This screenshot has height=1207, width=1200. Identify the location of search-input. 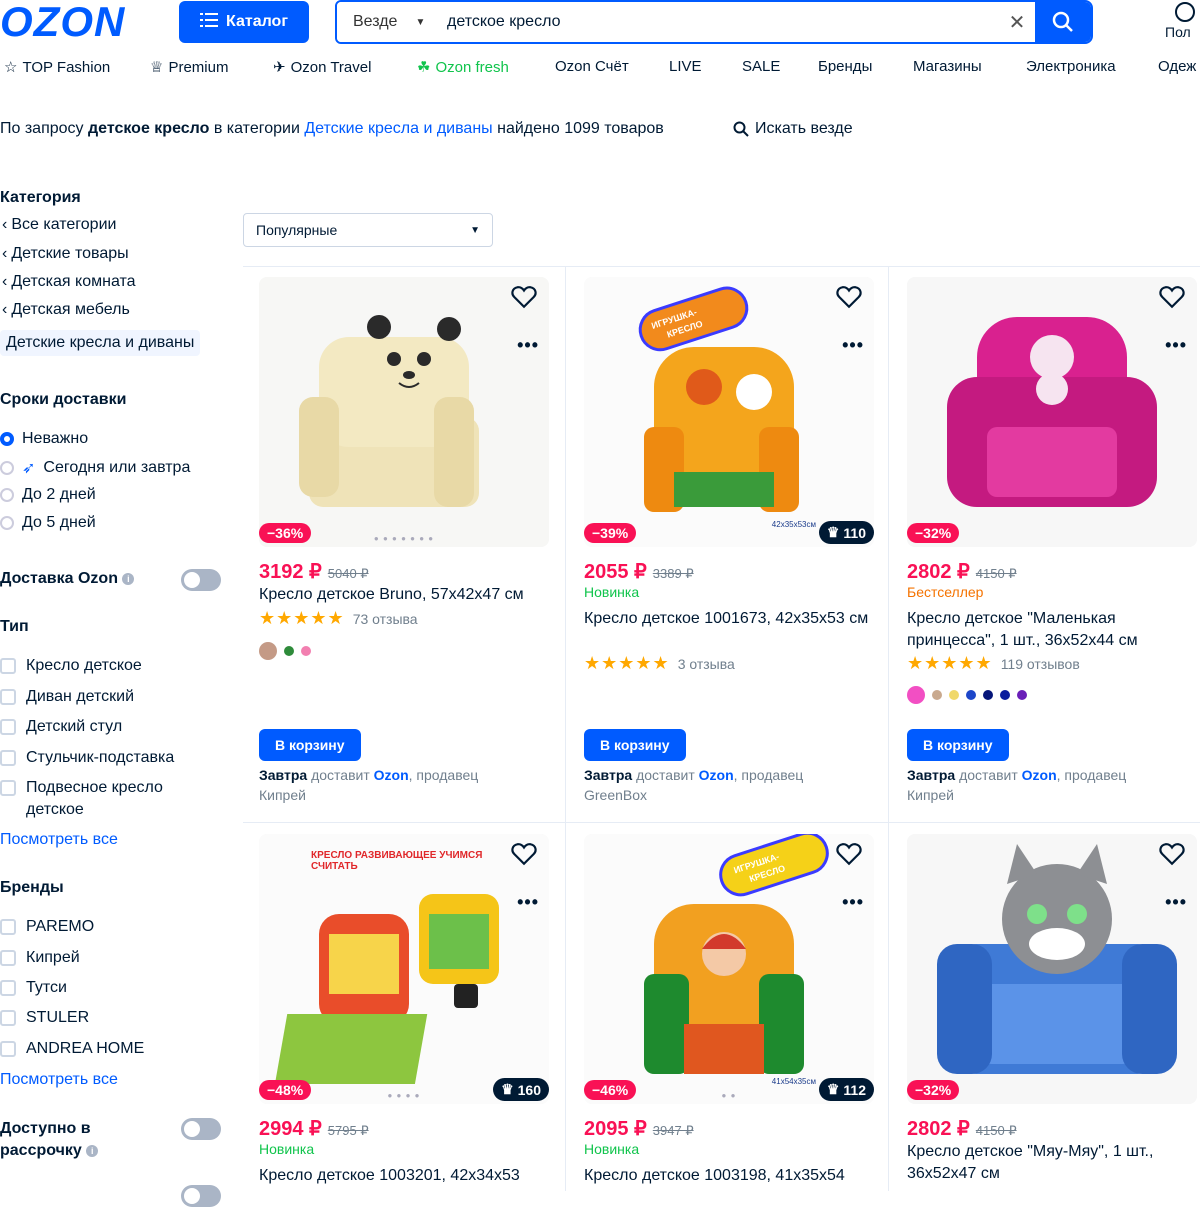
(718, 22).